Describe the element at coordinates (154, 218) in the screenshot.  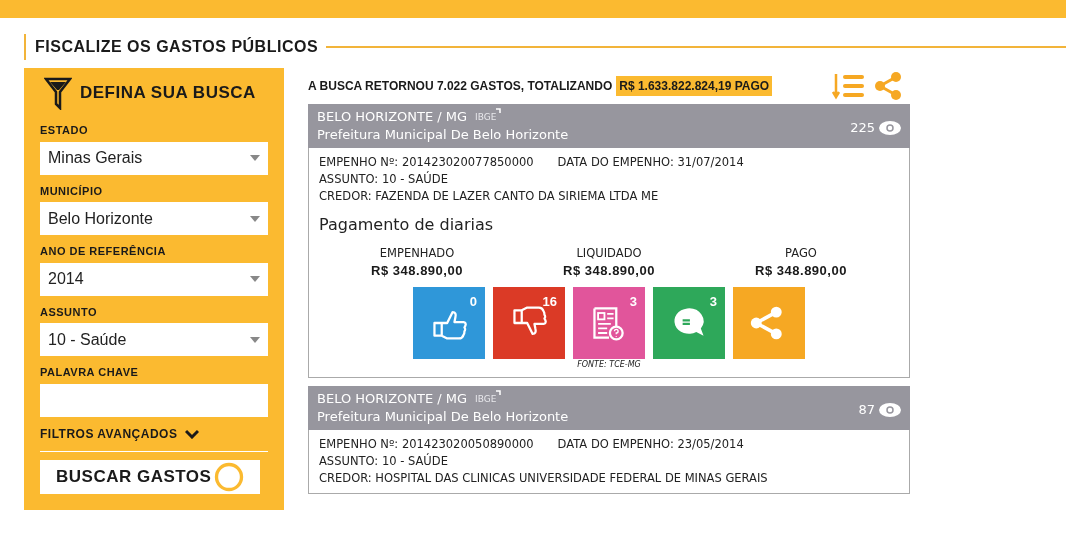
I see `select-field: Belo Horizonte` at that location.